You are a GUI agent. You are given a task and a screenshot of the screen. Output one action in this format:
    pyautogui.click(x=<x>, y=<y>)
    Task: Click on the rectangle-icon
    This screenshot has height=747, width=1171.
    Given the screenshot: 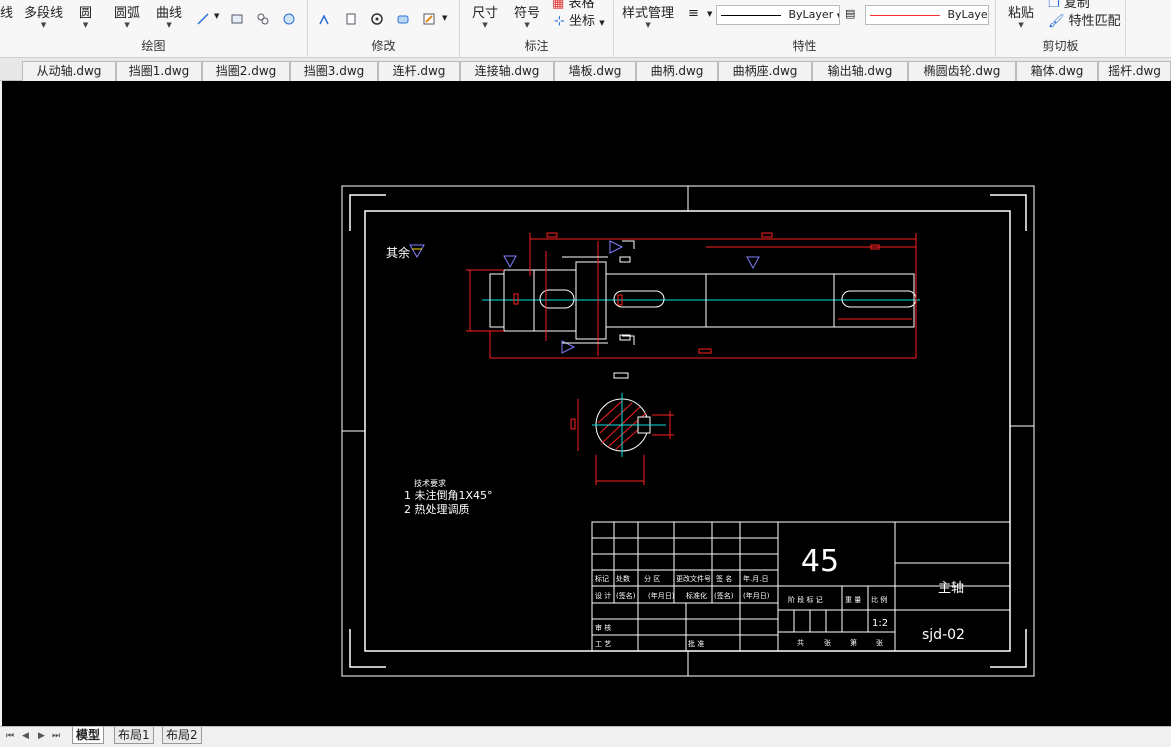 What is the action you would take?
    pyautogui.click(x=237, y=19)
    